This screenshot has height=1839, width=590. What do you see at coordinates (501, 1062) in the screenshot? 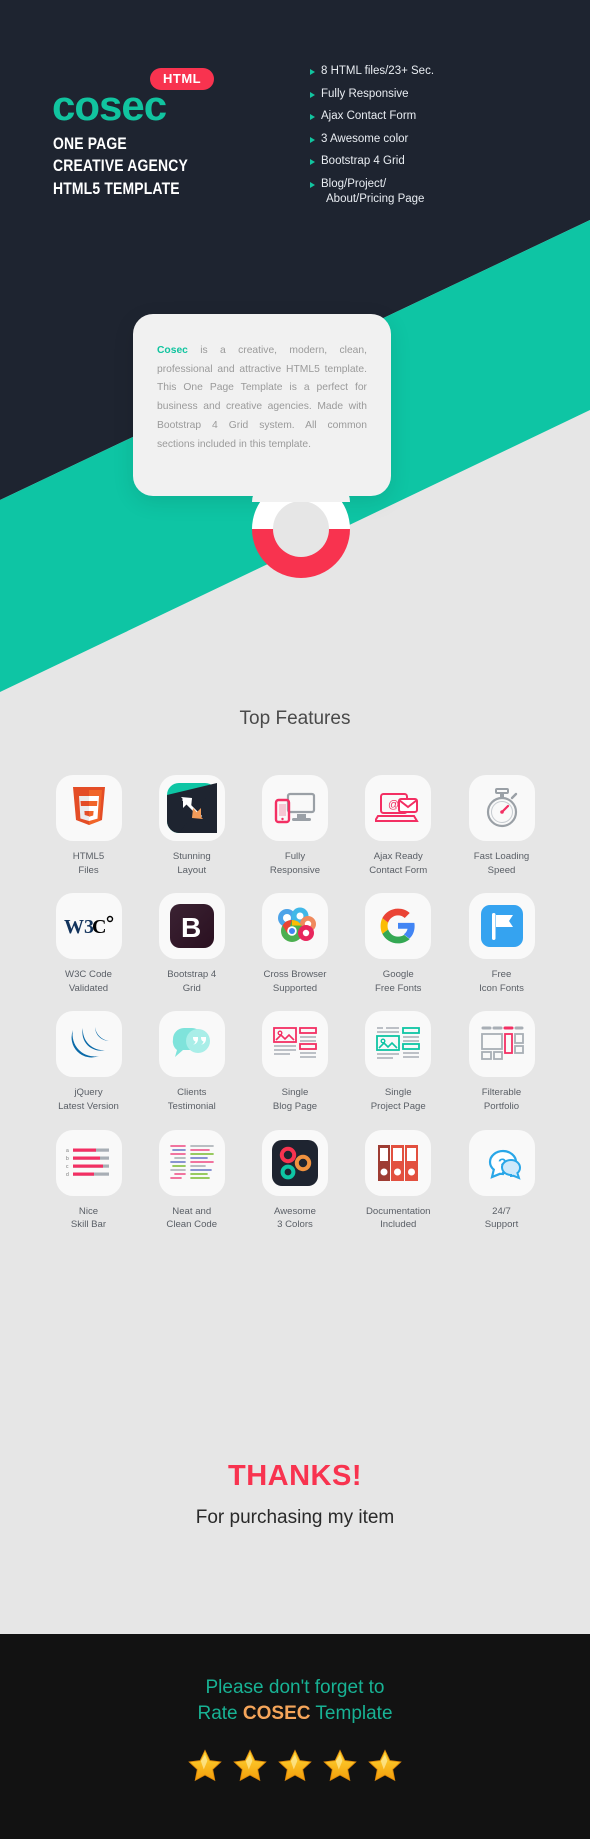
I see `feature-cell: Filterable Portfolio` at bounding box center [501, 1062].